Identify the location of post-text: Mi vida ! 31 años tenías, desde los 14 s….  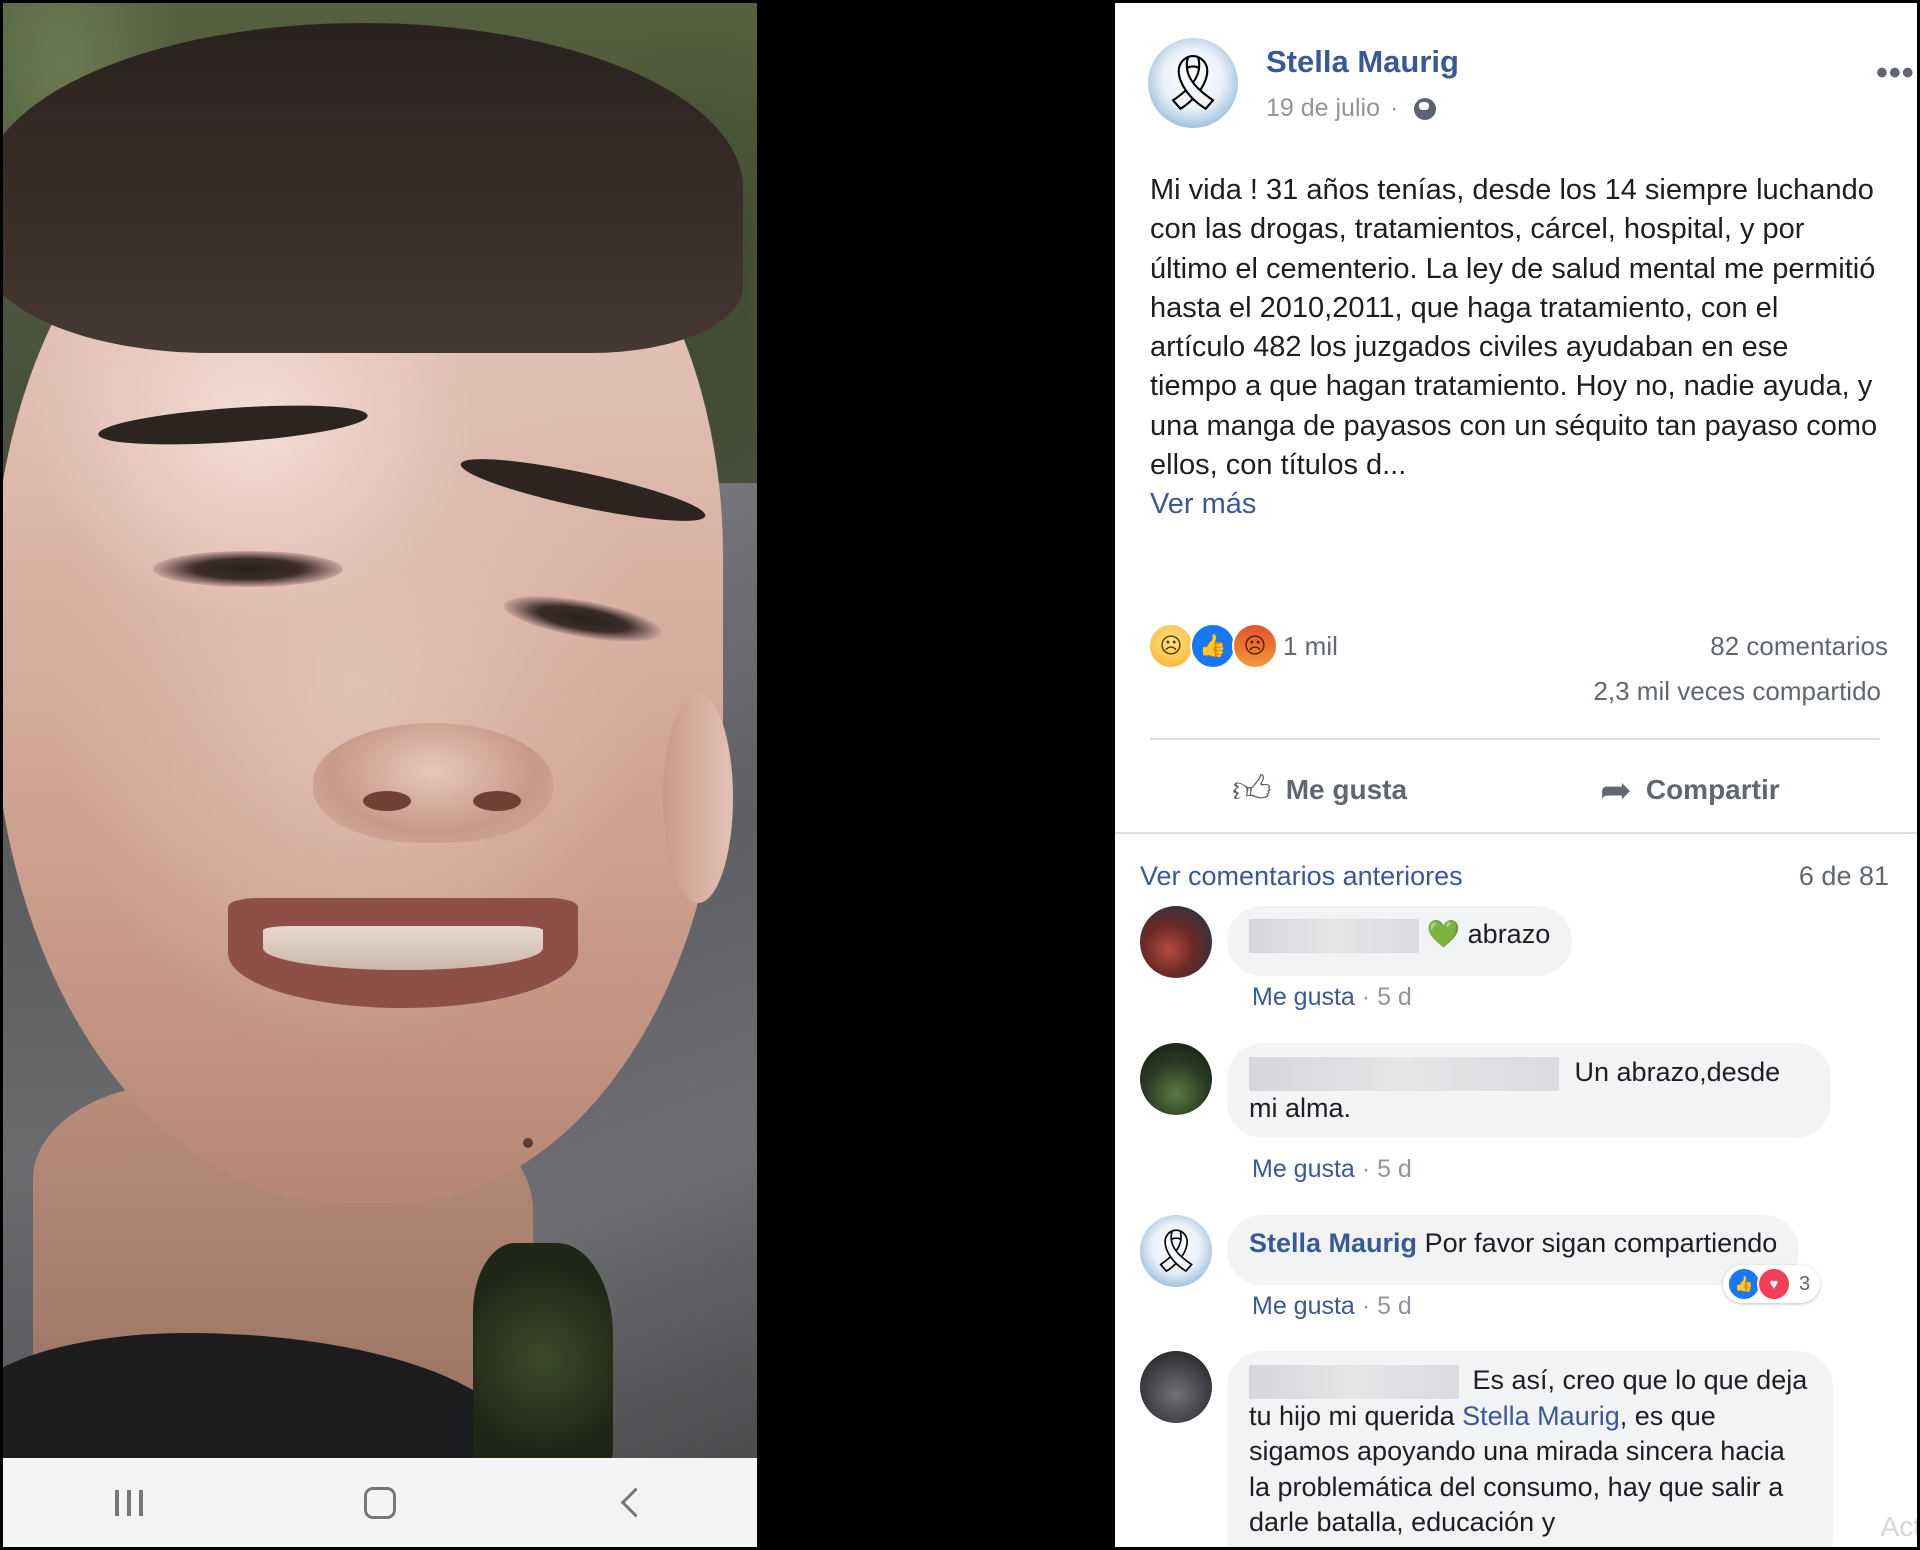
(1515, 348).